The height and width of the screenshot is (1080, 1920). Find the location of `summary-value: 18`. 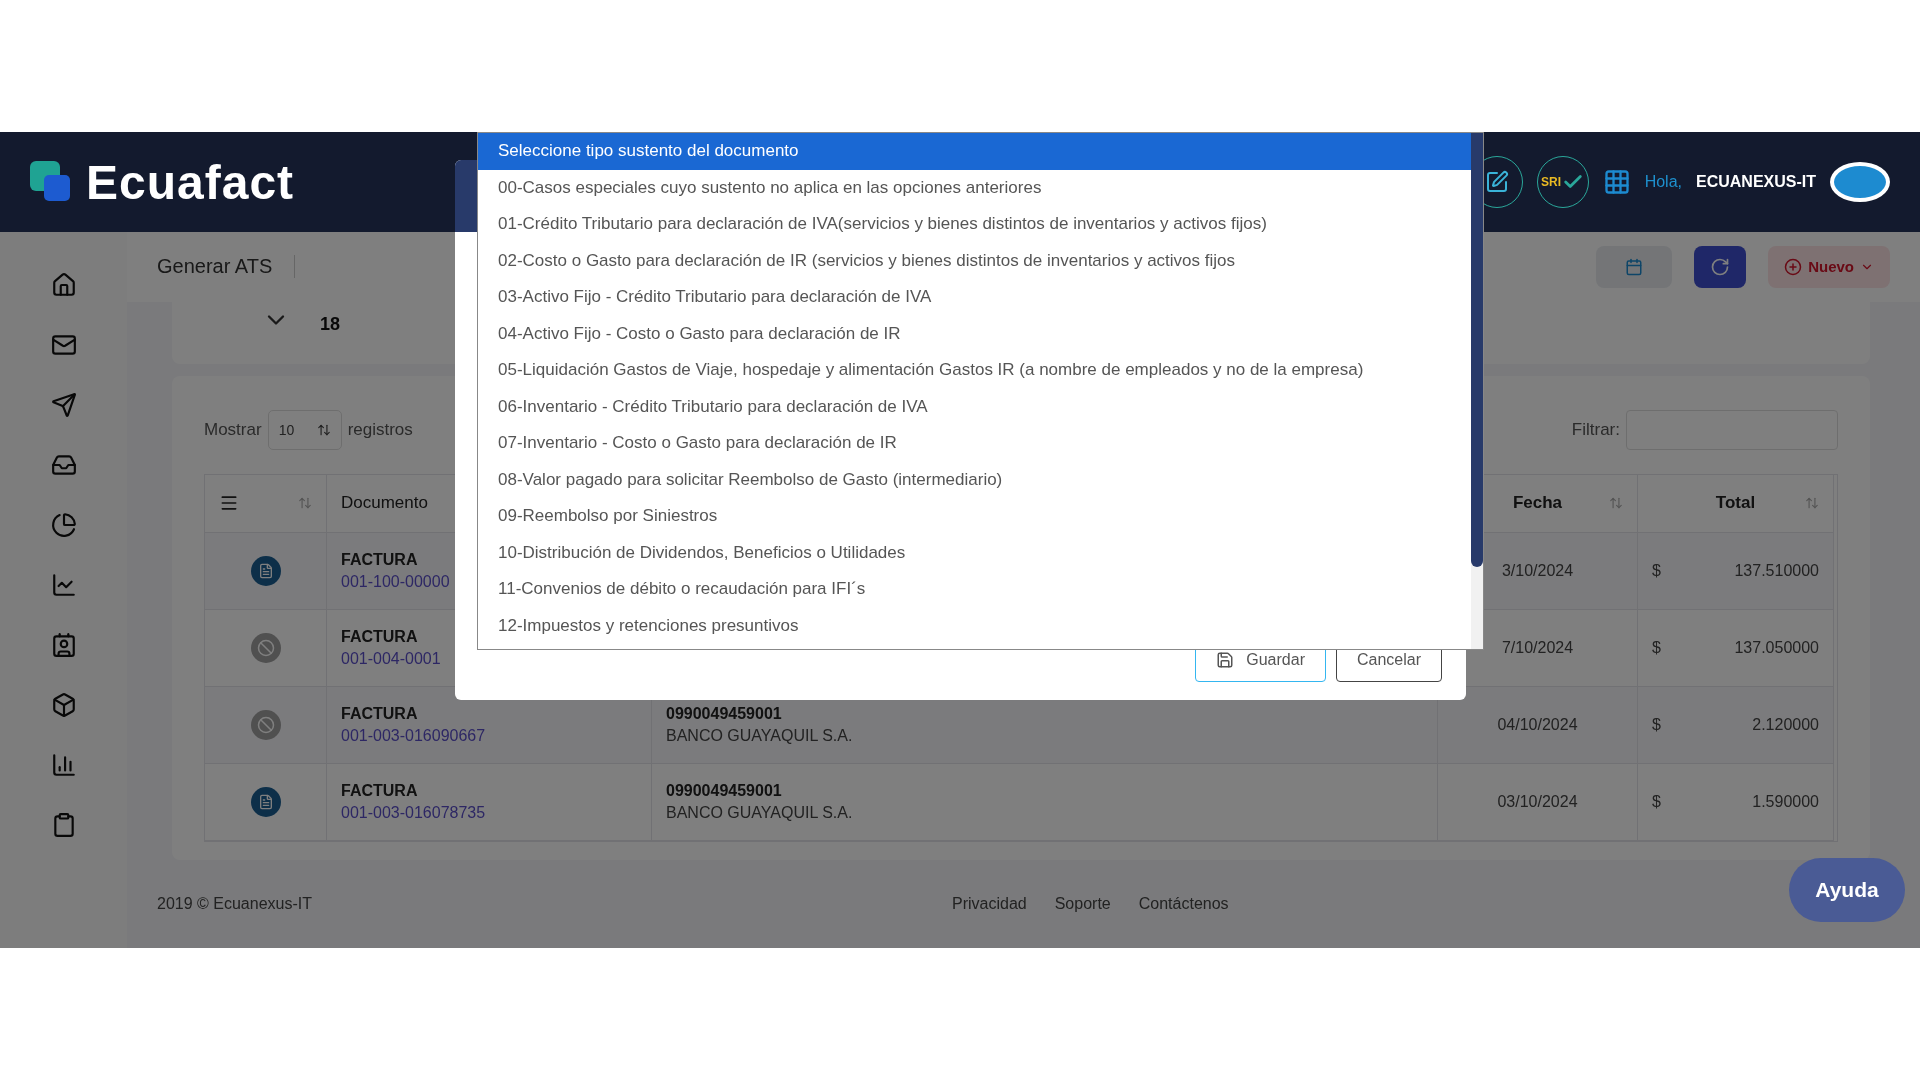

summary-value: 18 is located at coordinates (330, 324).